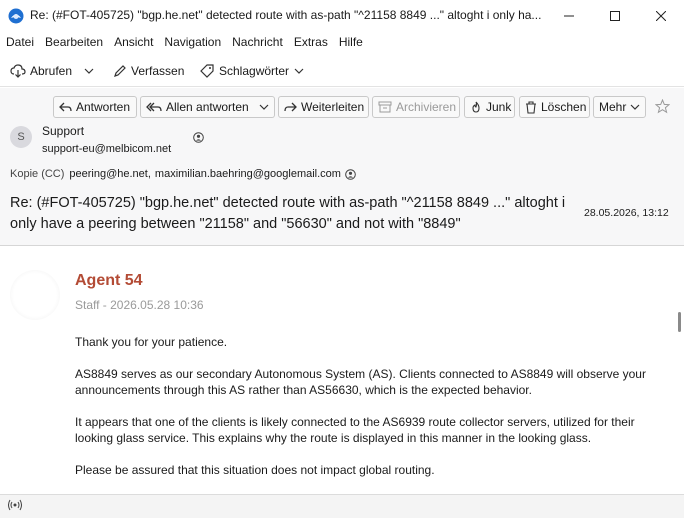  I want to click on reply-icon, so click(65, 106).